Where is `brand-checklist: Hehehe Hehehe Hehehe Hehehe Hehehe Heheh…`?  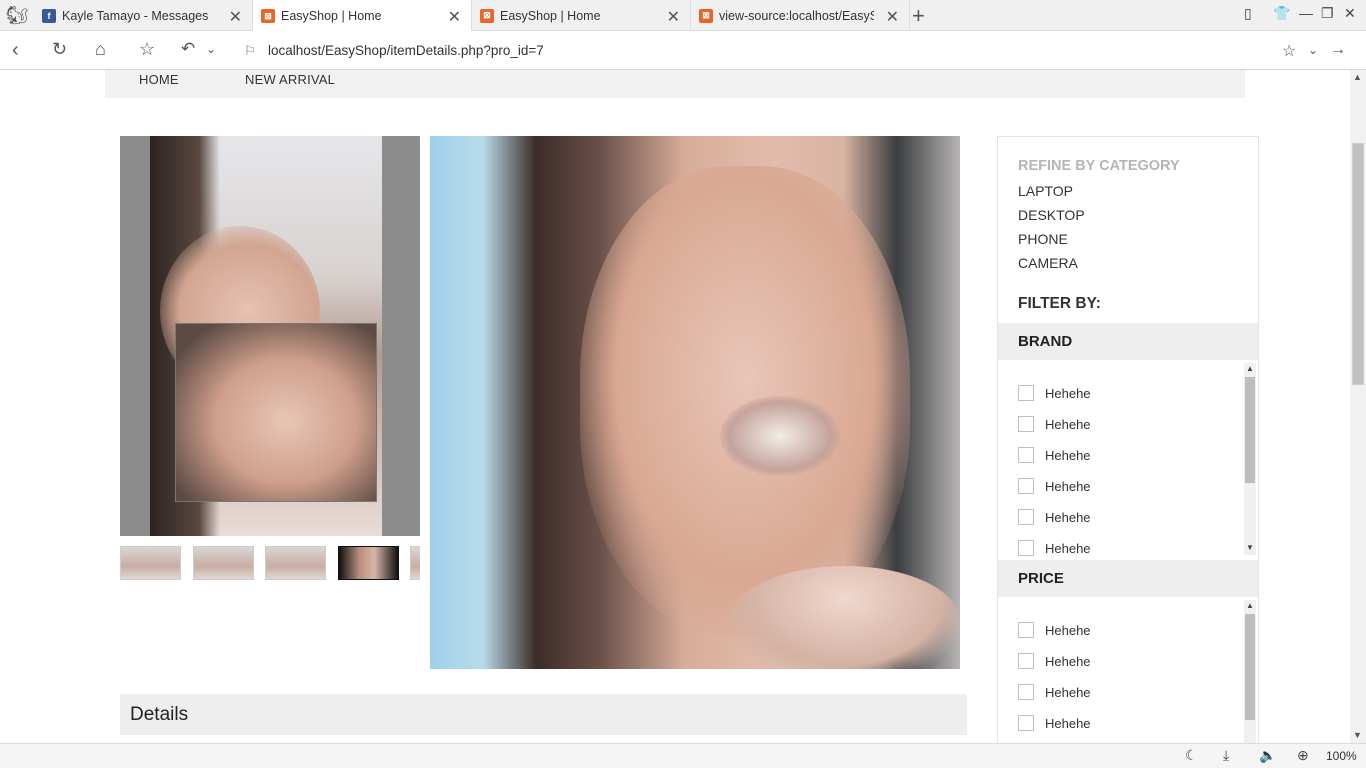
brand-checklist: Hehehe Hehehe Hehehe Hehehe Hehehe Heheh… is located at coordinates (1128, 460).